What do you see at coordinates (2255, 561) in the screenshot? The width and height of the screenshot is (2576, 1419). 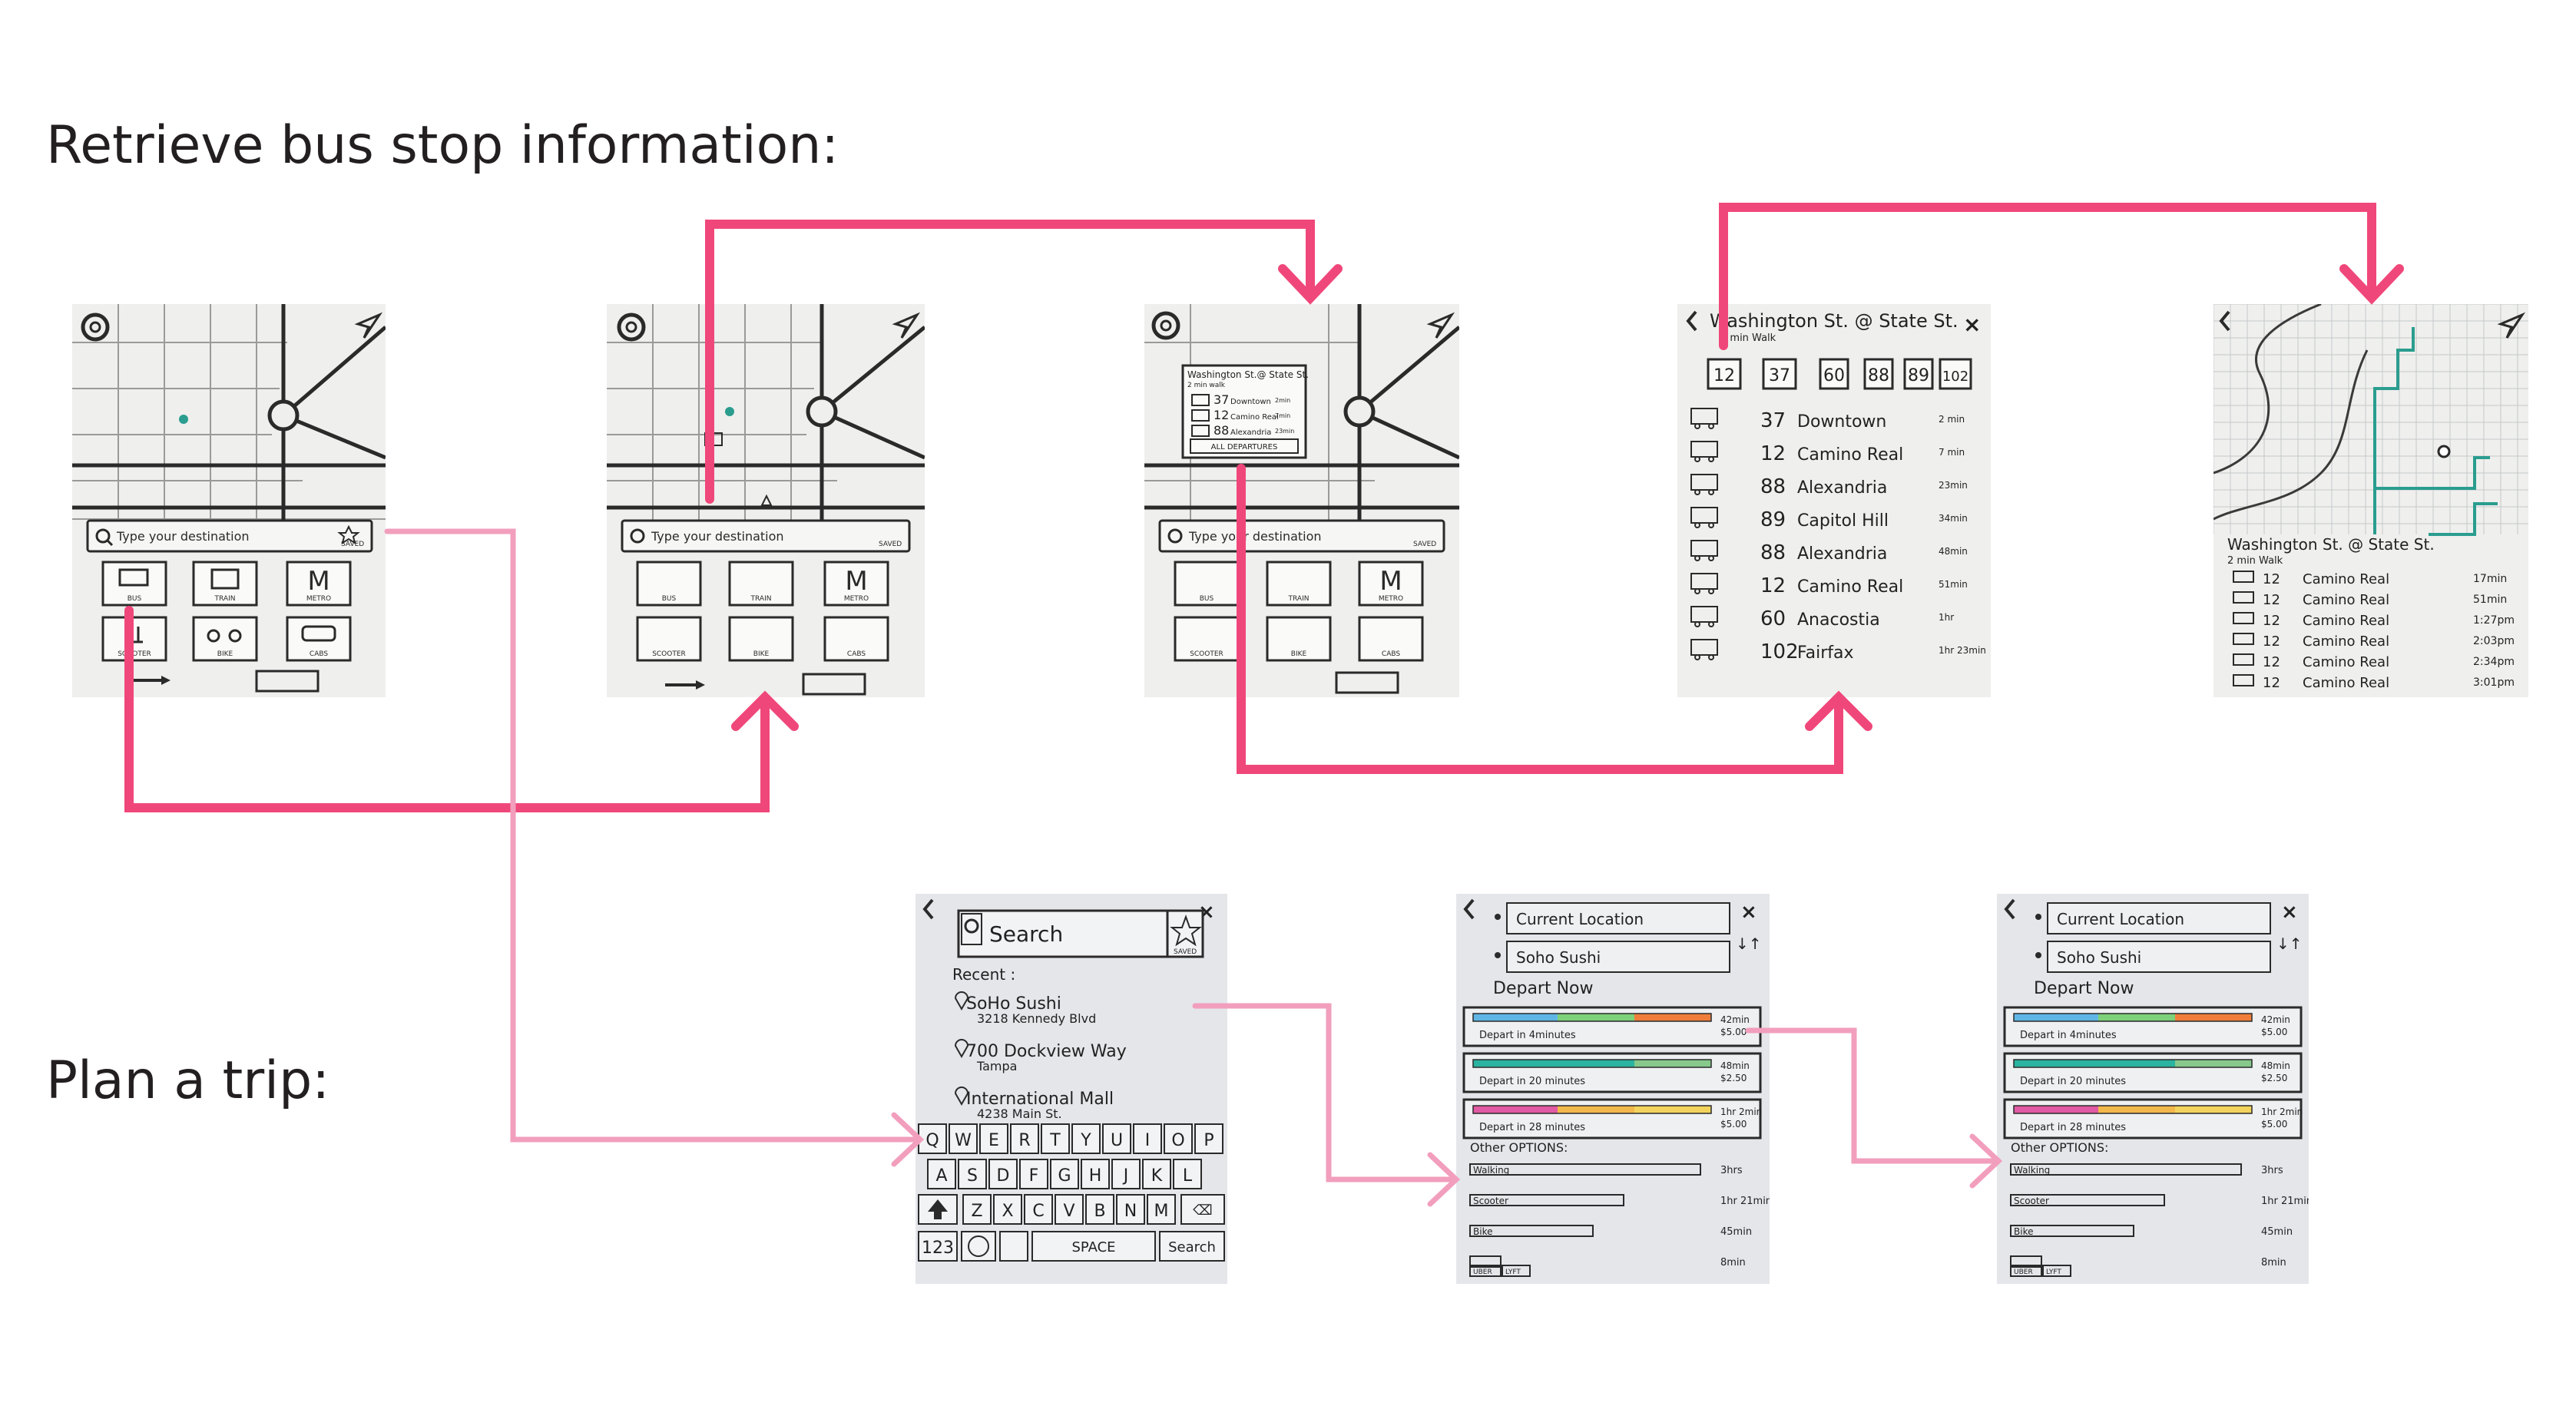 I see `svg-text: 2 min Walk` at bounding box center [2255, 561].